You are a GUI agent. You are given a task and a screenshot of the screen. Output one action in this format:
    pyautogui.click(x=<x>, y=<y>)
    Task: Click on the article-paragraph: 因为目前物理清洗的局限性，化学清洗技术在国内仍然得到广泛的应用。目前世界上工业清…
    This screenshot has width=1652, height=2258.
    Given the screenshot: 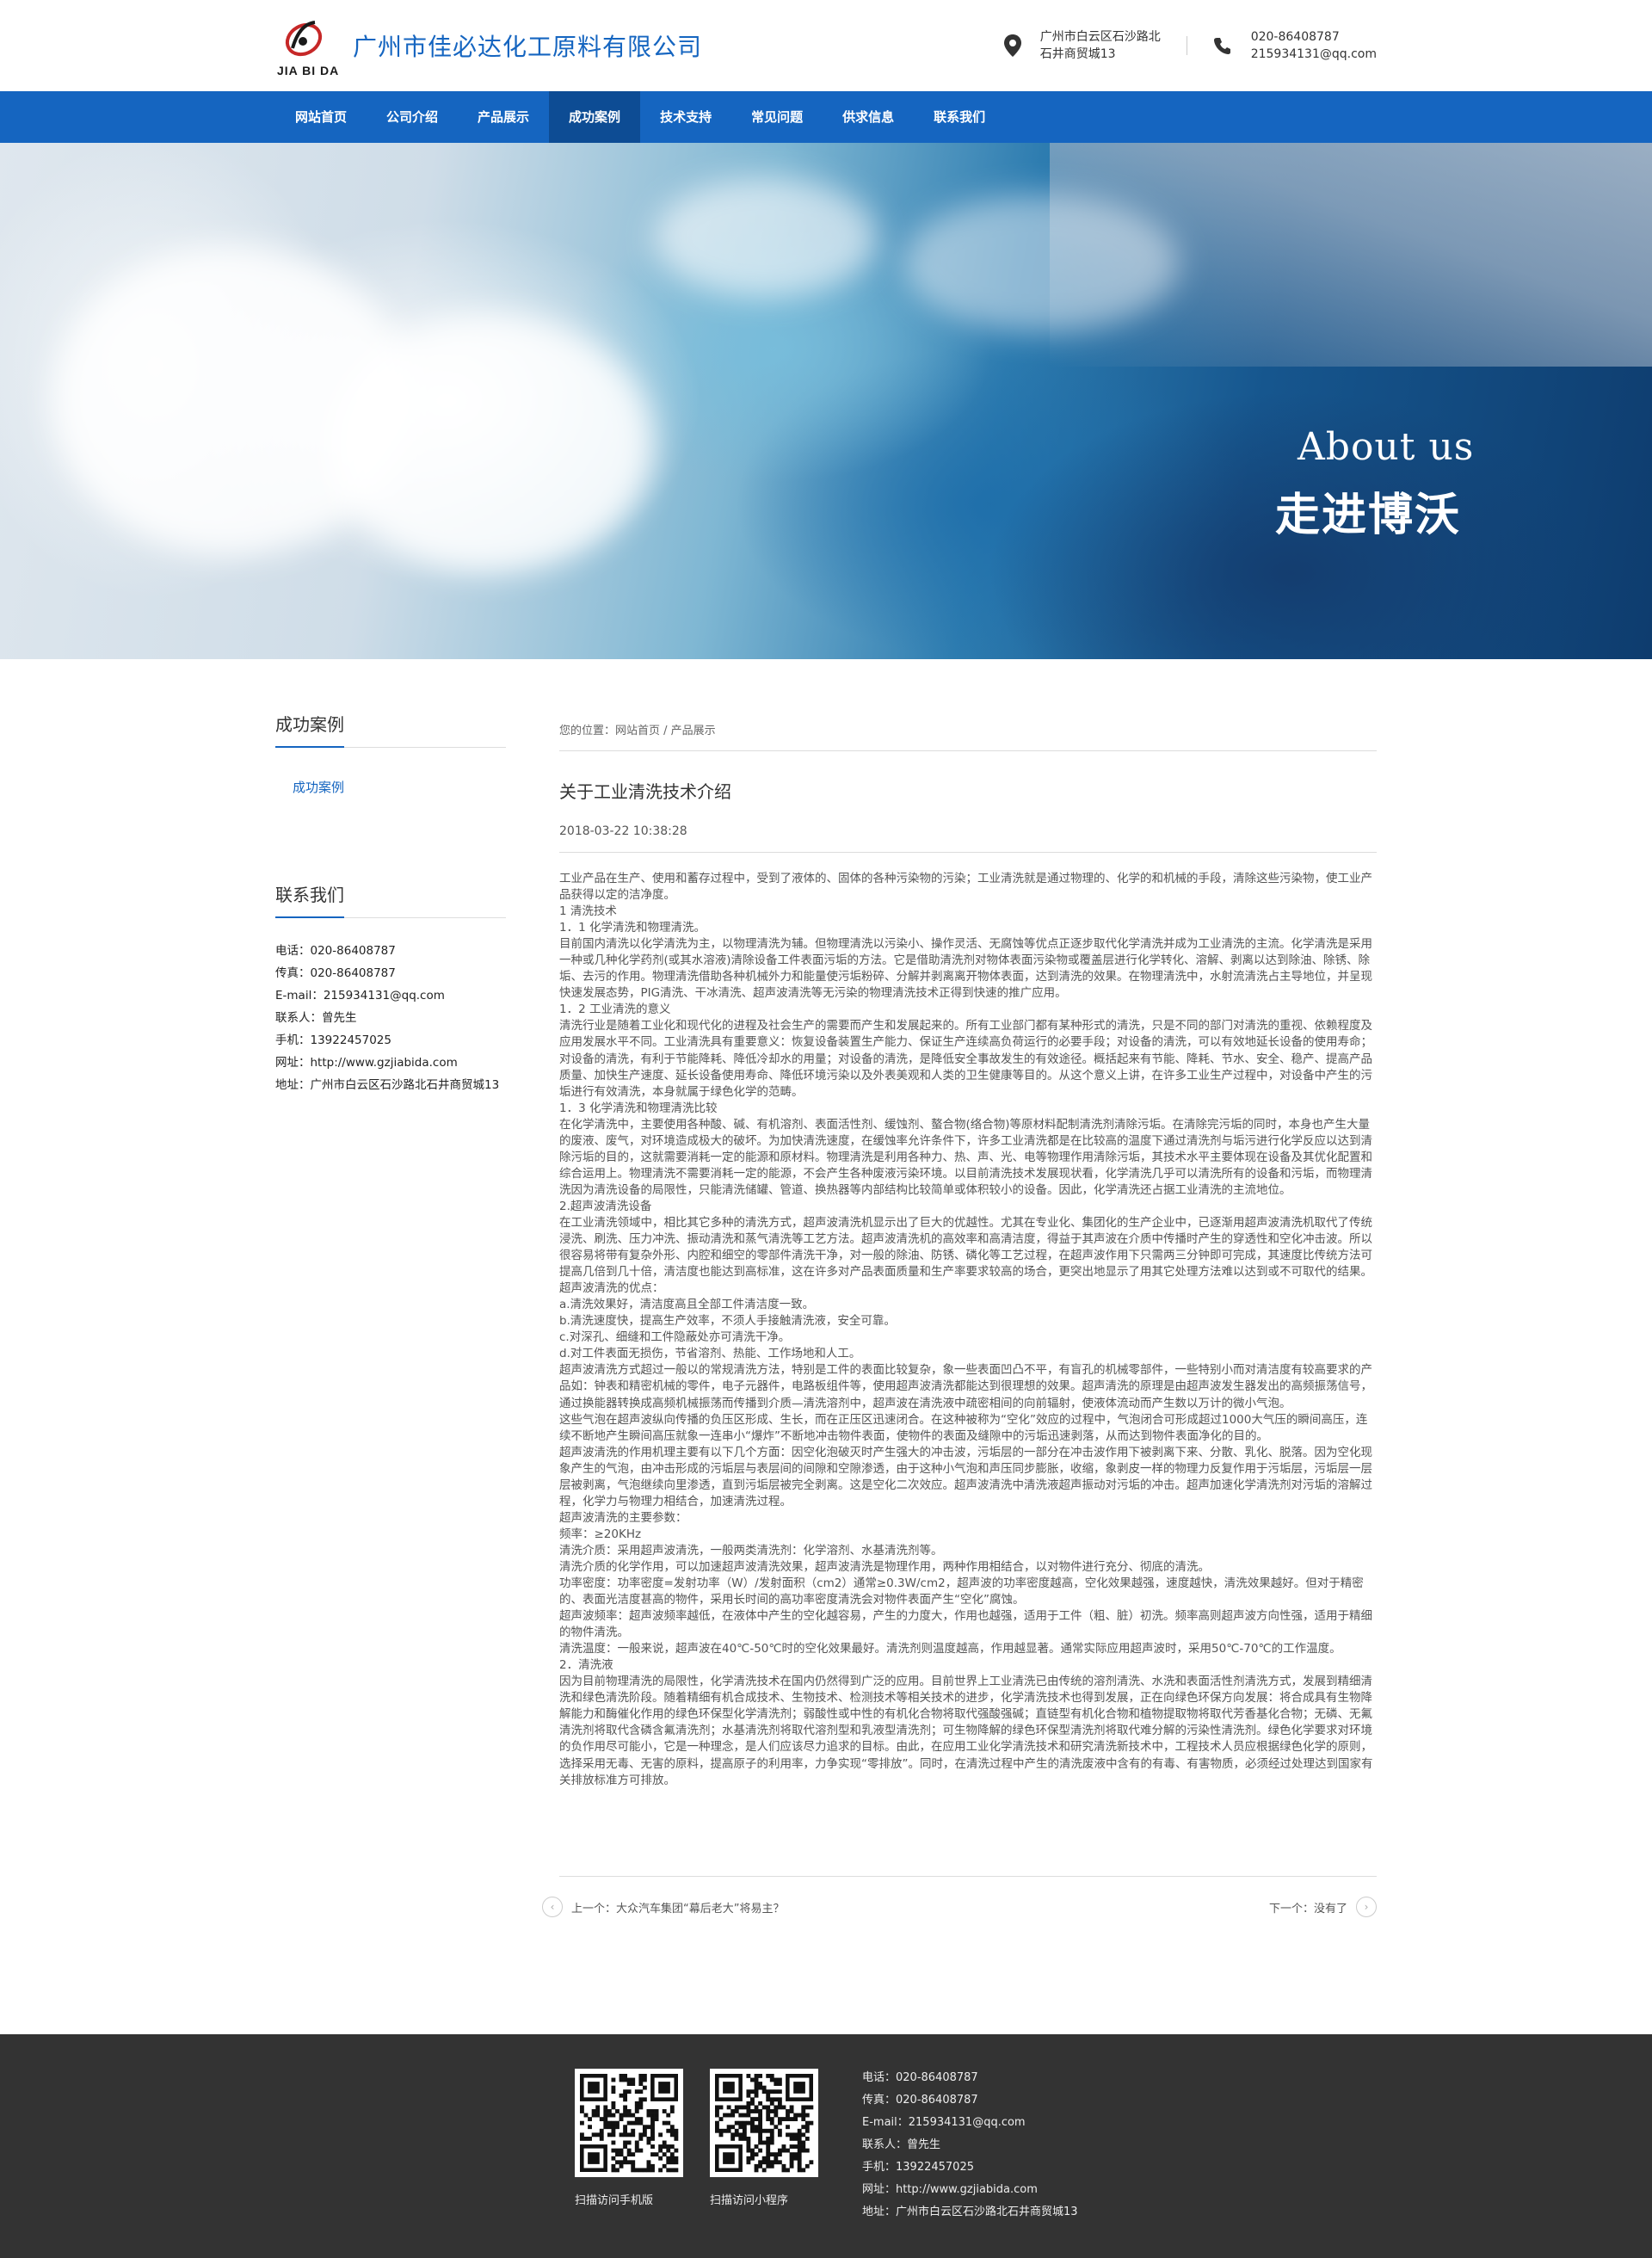 What is the action you would take?
    pyautogui.click(x=966, y=1731)
    